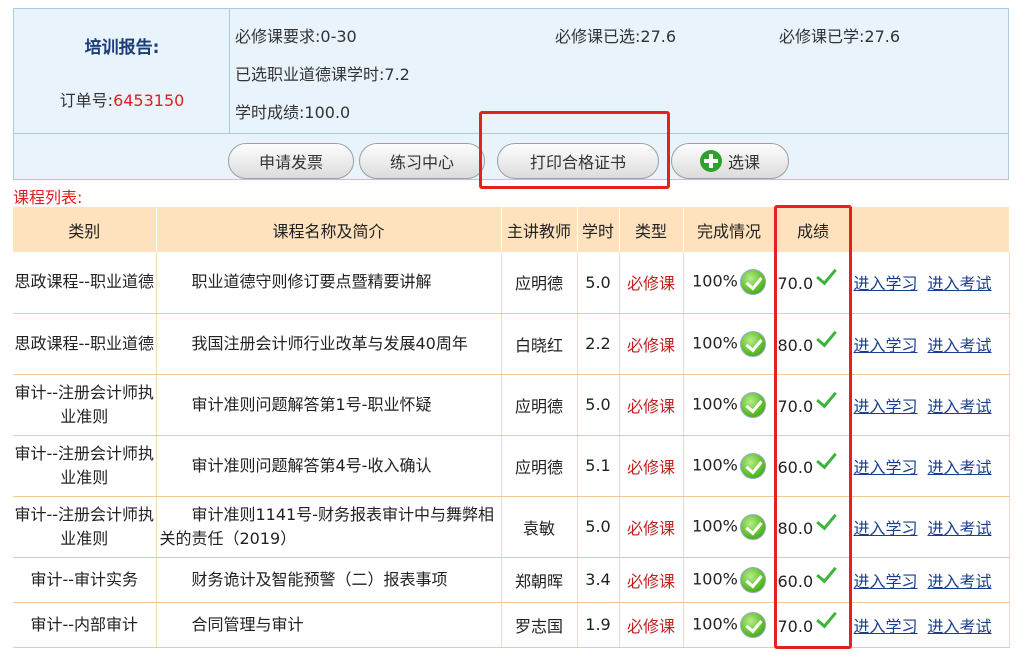 This screenshot has height=661, width=1034. What do you see at coordinates (574, 150) in the screenshot?
I see `highlight-box-print` at bounding box center [574, 150].